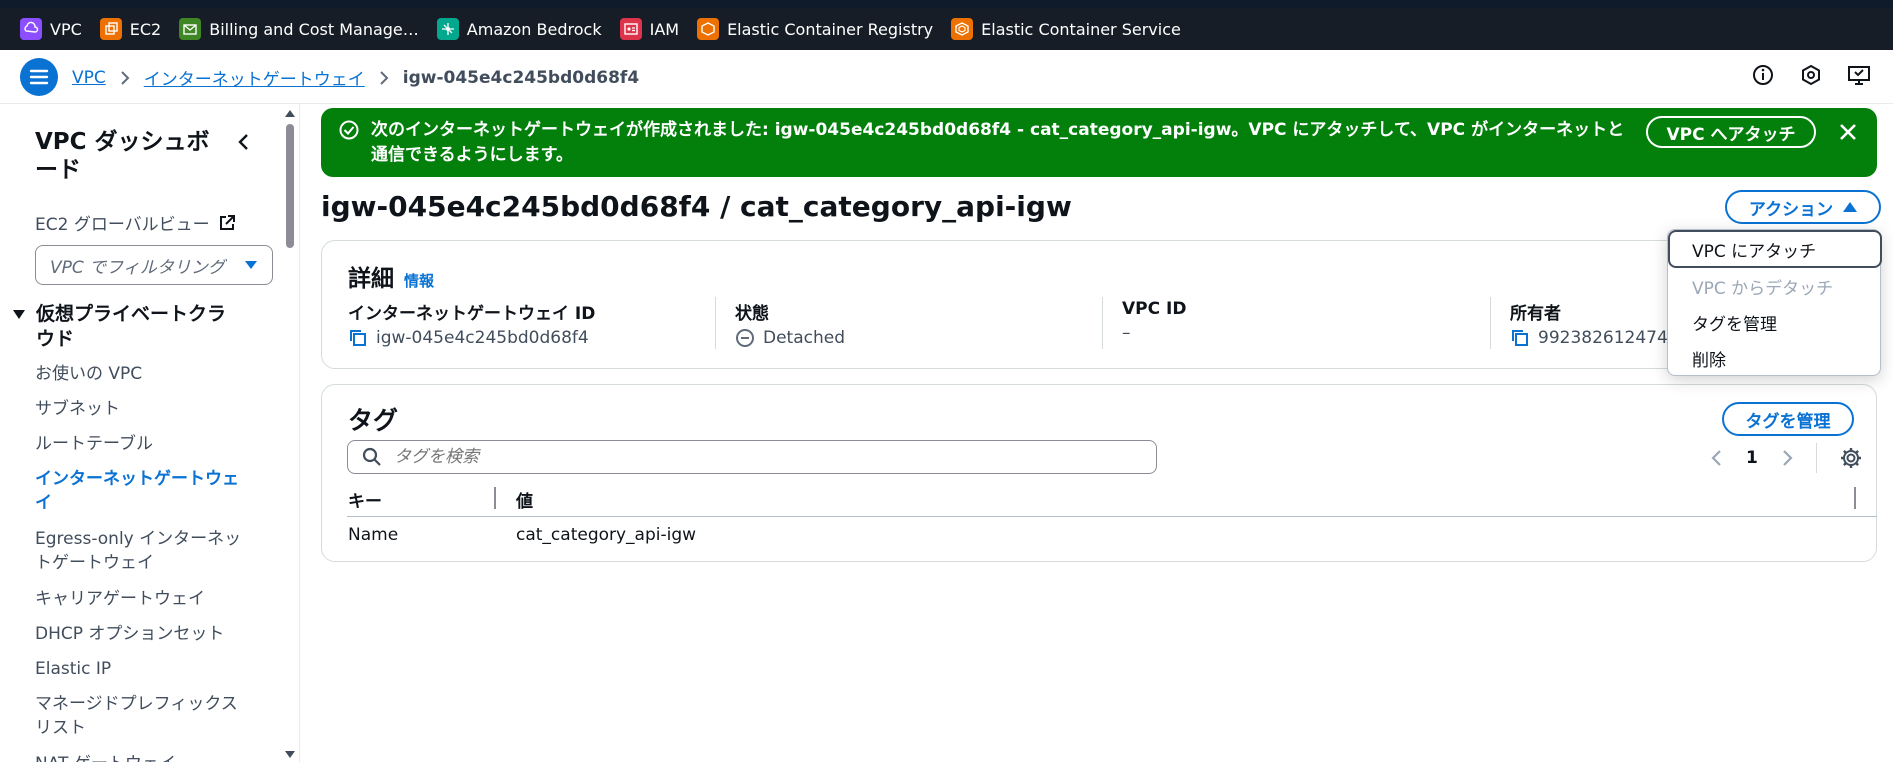 Image resolution: width=1893 pixels, height=762 pixels. What do you see at coordinates (290, 433) in the screenshot?
I see `sidebar-scrollbar` at bounding box center [290, 433].